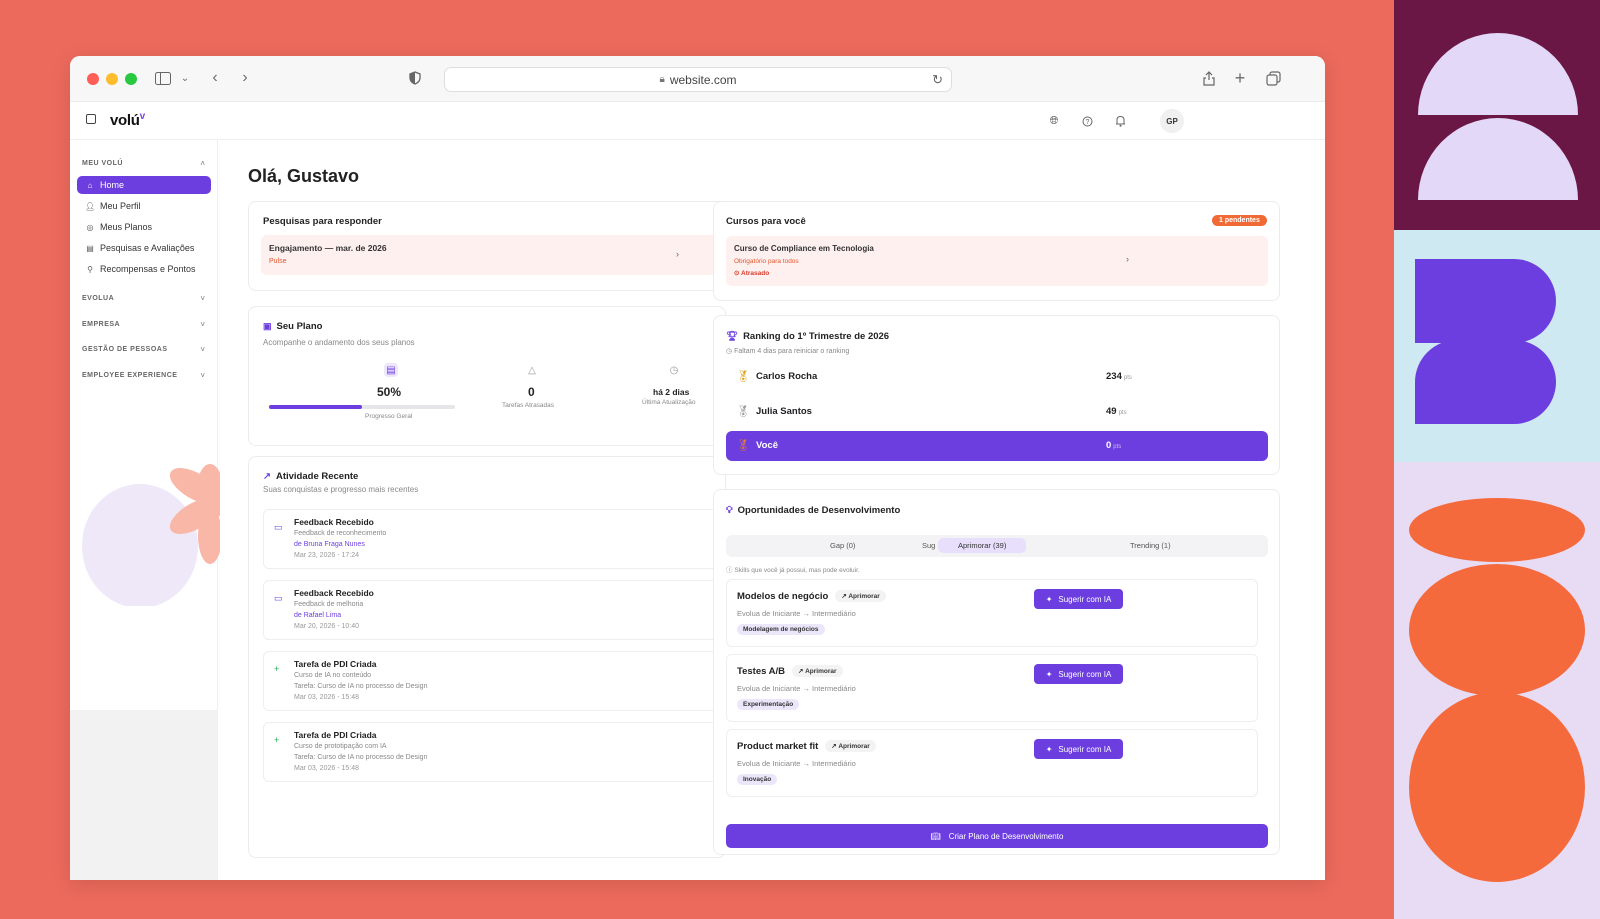 Image resolution: width=1600 pixels, height=919 pixels. I want to click on course-item-title: Curso de Compliance em Tecnologia, so click(804, 248).